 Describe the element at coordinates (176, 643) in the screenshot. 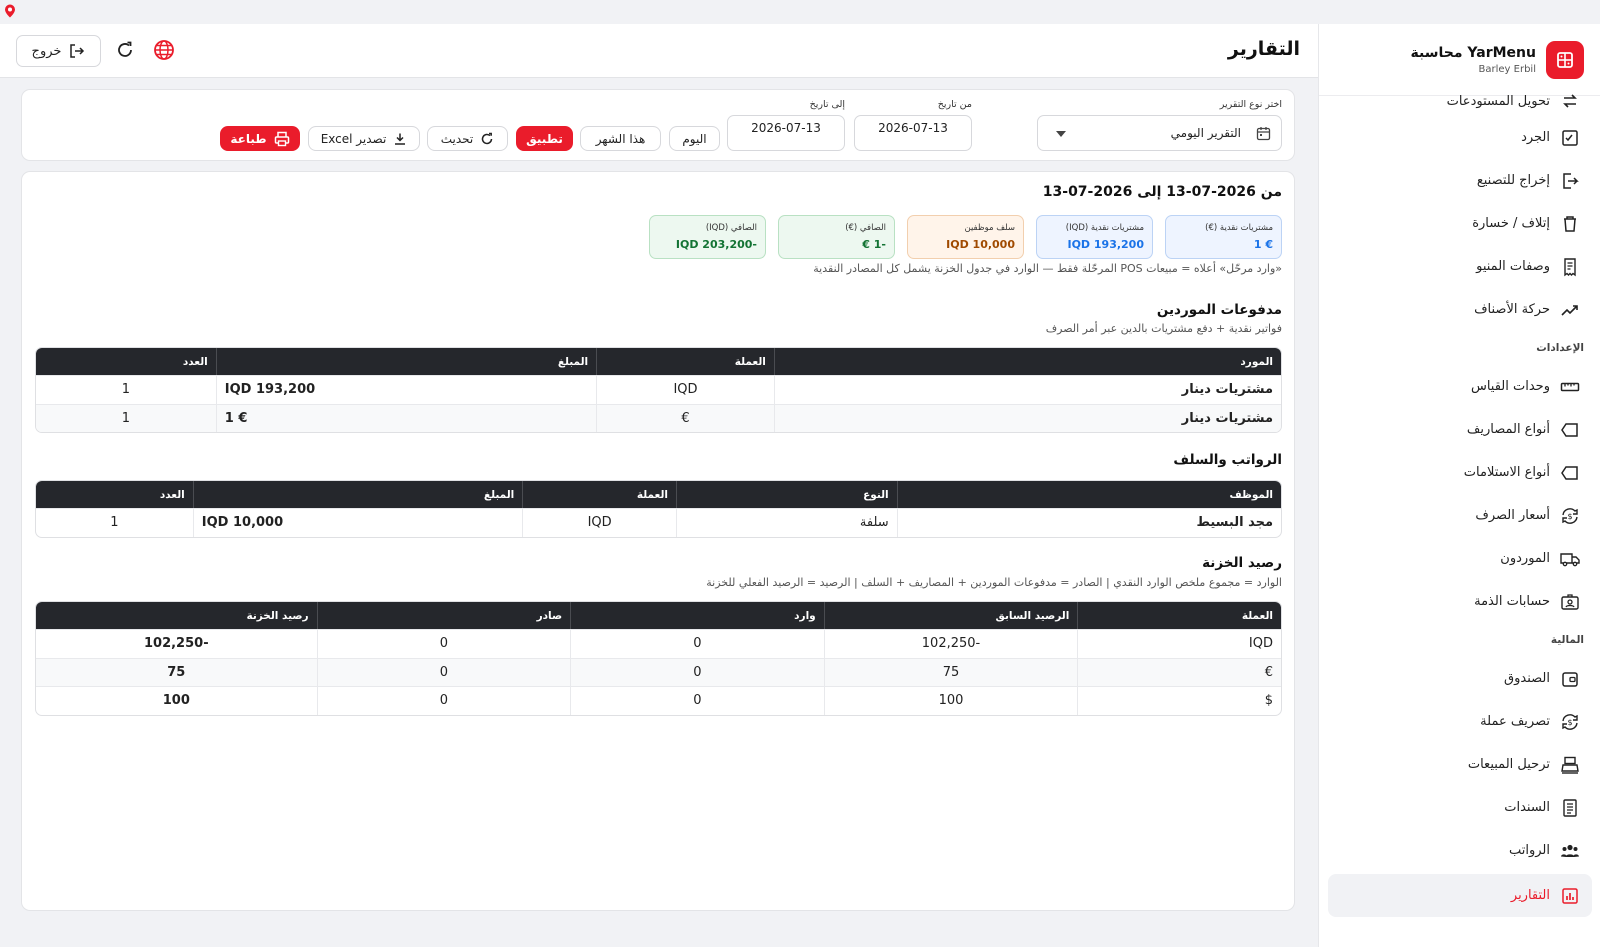

I see `treasury-balance-cell: -102,250` at that location.